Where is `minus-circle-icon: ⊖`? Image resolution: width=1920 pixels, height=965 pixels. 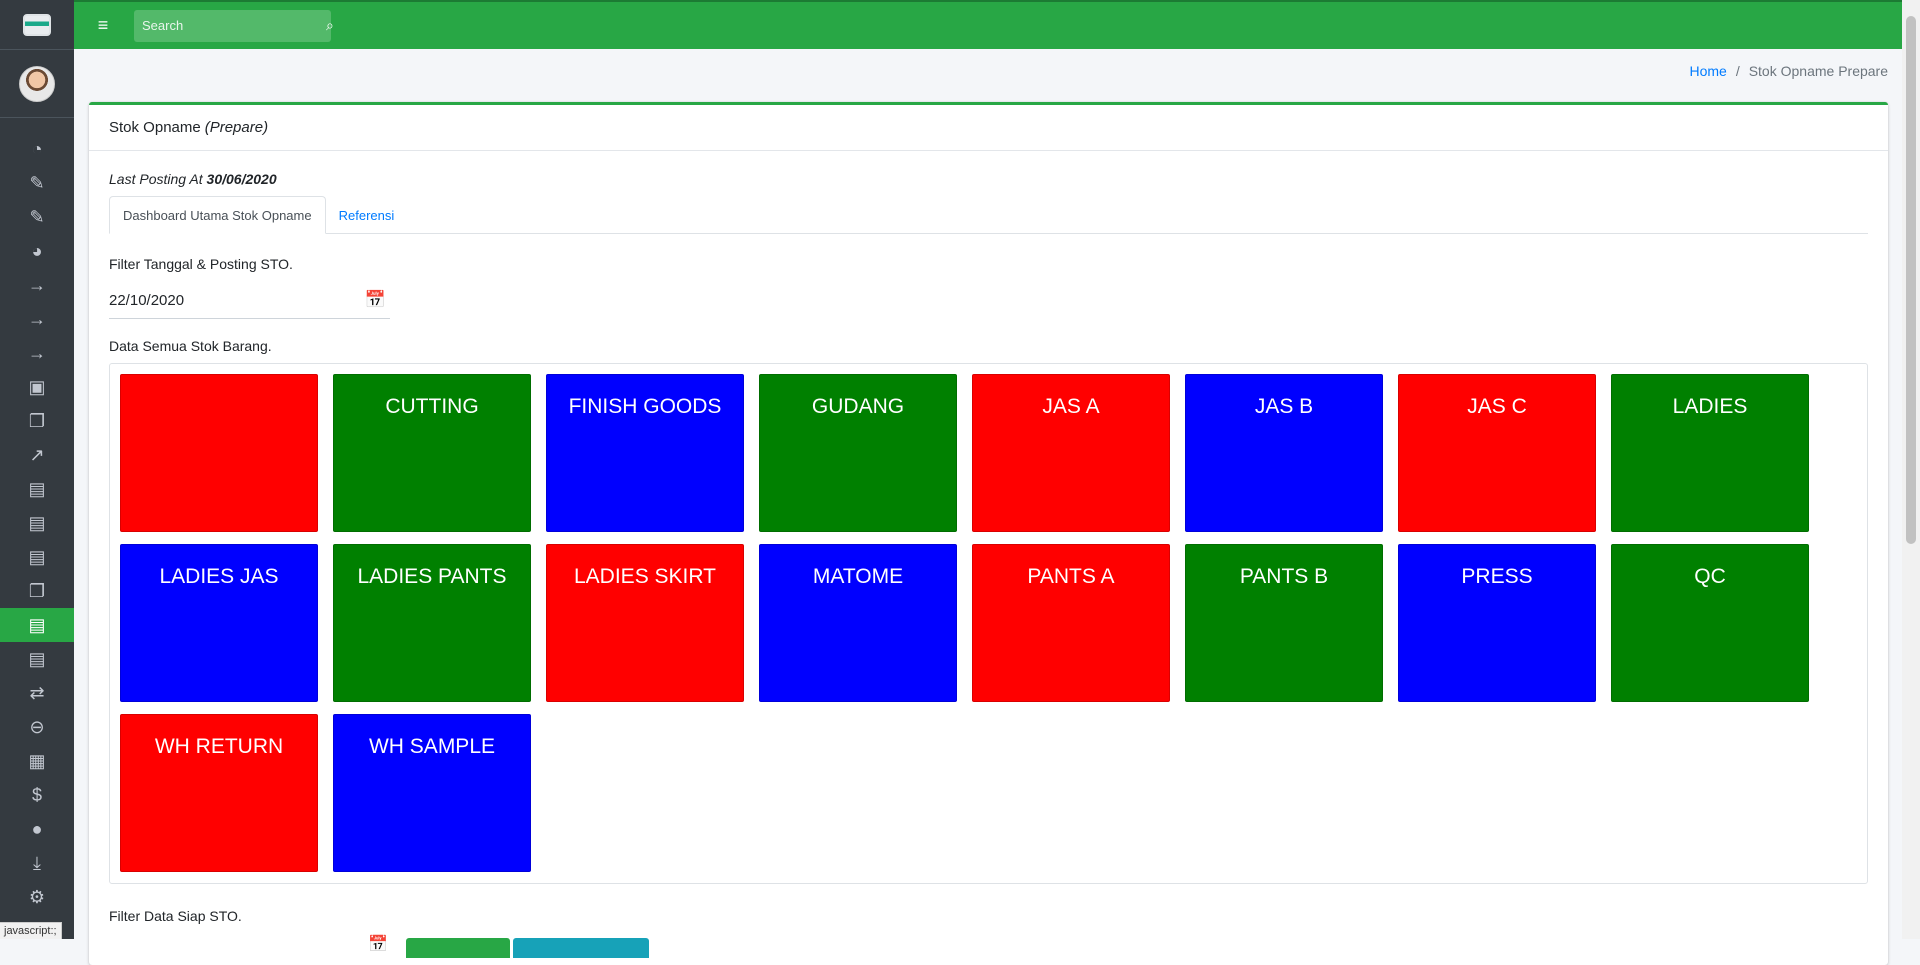
minus-circle-icon: ⊖ is located at coordinates (37, 727).